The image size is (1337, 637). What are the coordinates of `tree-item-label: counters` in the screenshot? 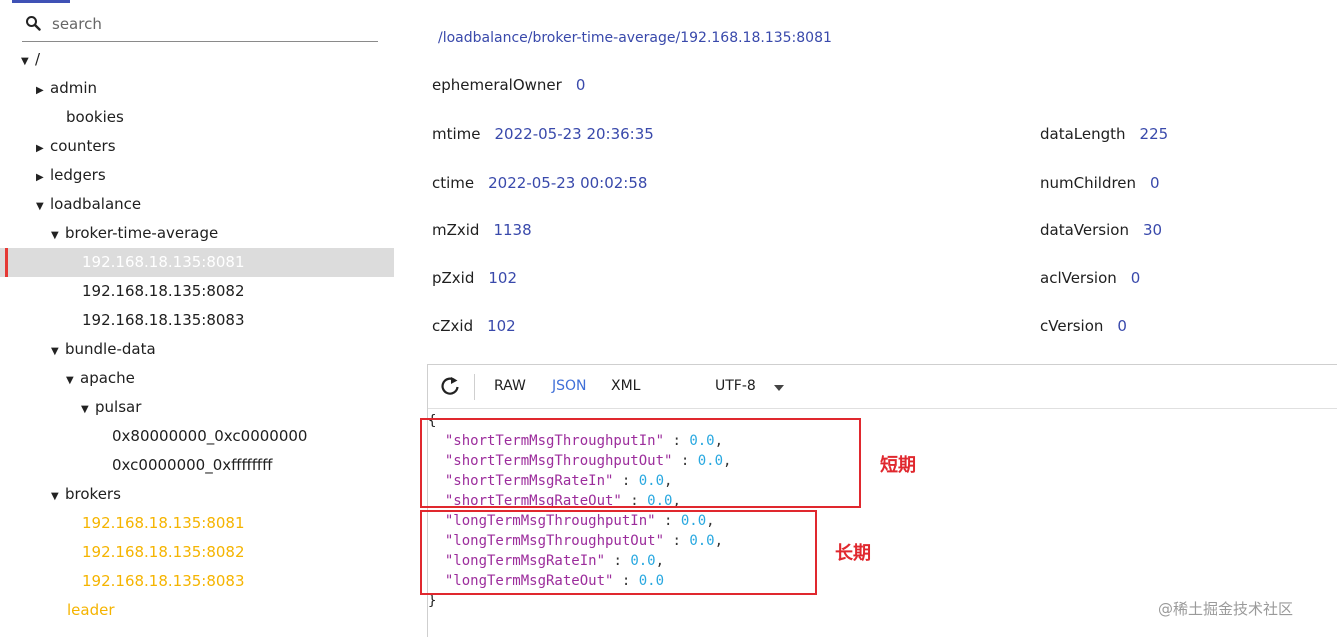 It's located at (83, 146).